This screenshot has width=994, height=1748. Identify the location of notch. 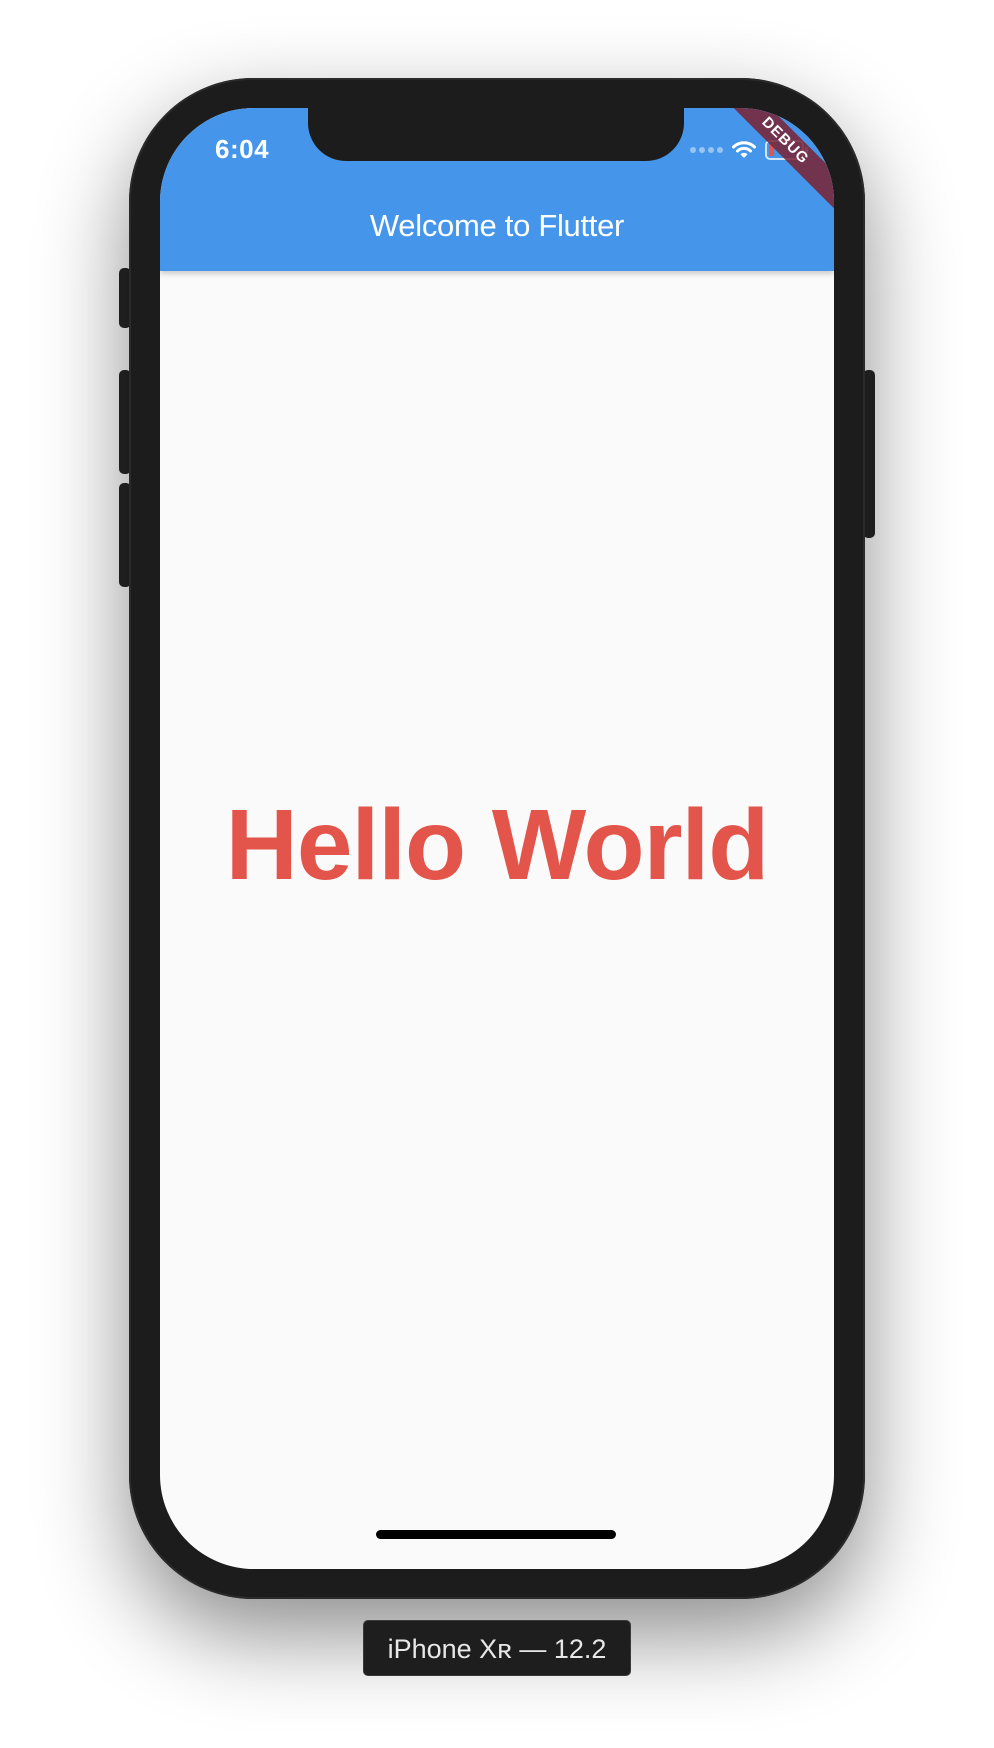
(496, 134).